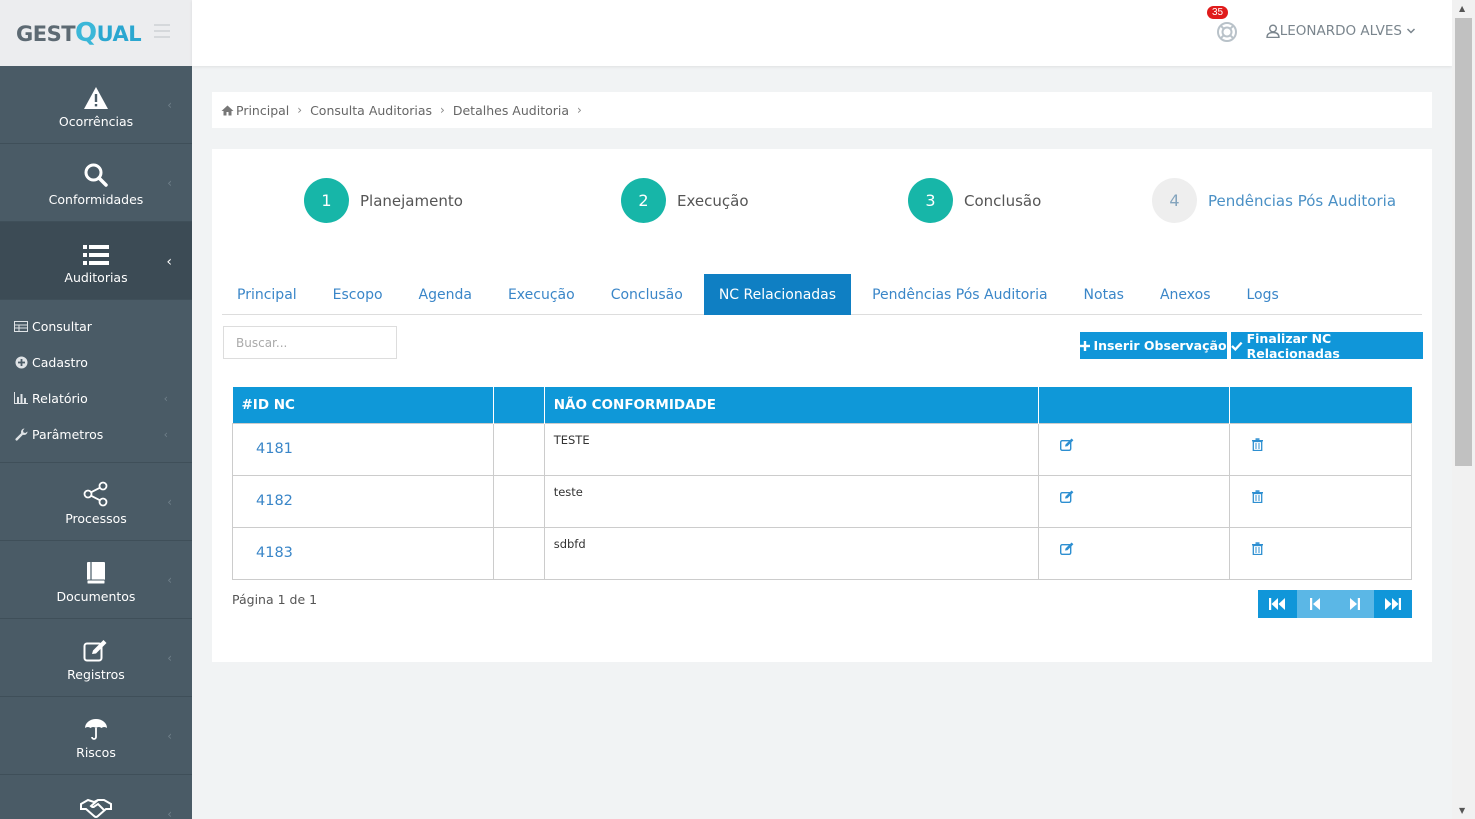 The height and width of the screenshot is (819, 1475). I want to click on user-menu: LEONARDO ALVES, so click(1340, 31).